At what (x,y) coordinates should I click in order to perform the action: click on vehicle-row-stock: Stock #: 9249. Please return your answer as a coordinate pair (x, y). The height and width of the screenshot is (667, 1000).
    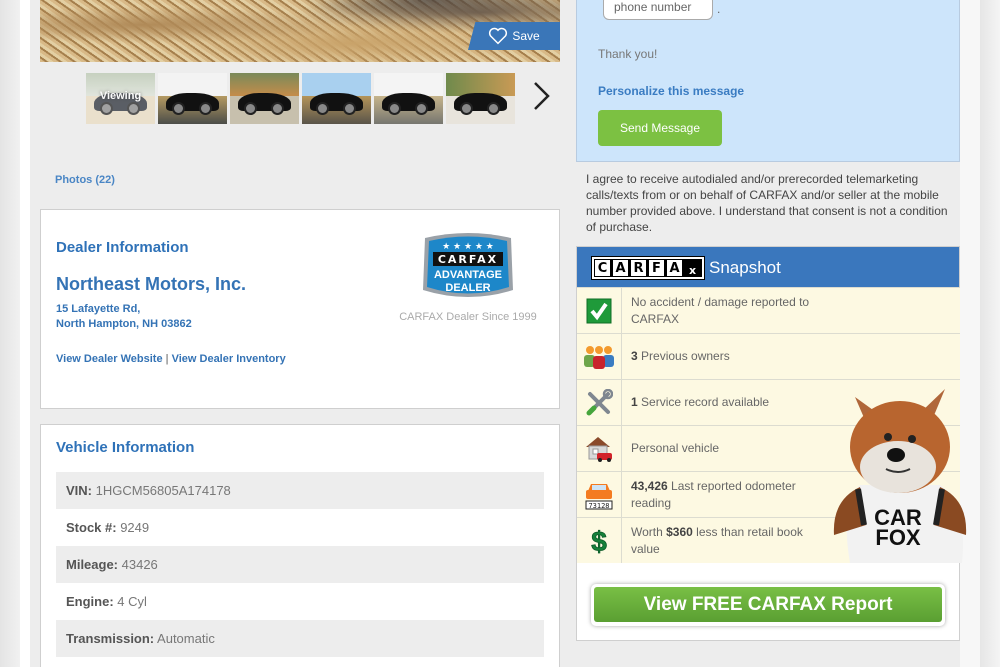
    Looking at the image, I should click on (300, 527).